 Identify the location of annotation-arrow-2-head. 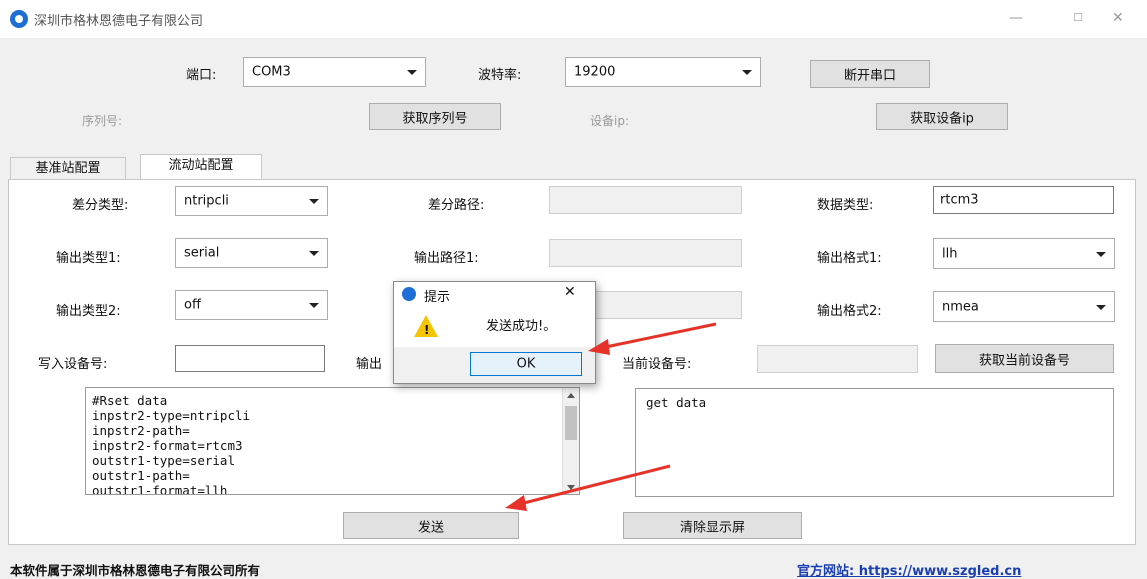
(516, 503).